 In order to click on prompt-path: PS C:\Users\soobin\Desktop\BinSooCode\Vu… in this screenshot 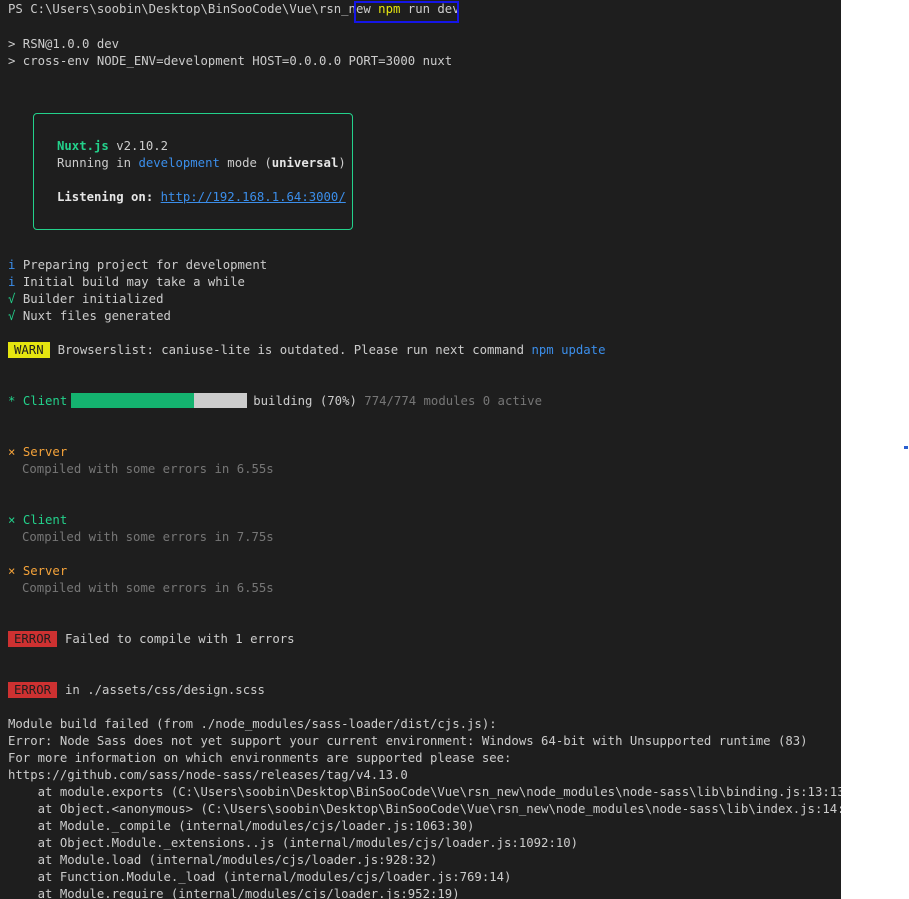, I will do `click(189, 9)`.